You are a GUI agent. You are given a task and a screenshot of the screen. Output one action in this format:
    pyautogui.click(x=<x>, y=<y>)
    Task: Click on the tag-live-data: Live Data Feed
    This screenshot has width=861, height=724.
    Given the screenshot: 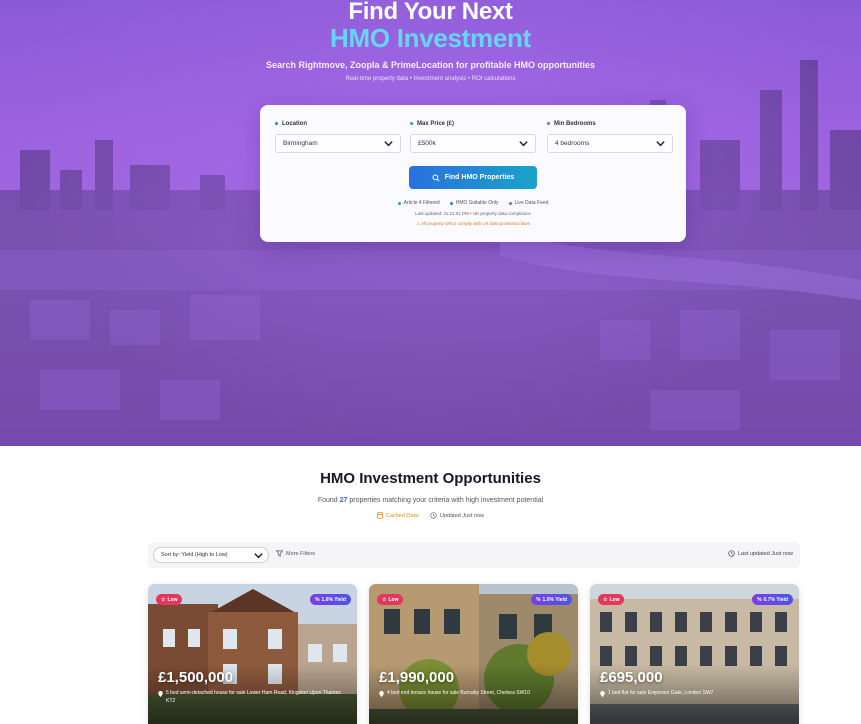 What is the action you would take?
    pyautogui.click(x=528, y=203)
    